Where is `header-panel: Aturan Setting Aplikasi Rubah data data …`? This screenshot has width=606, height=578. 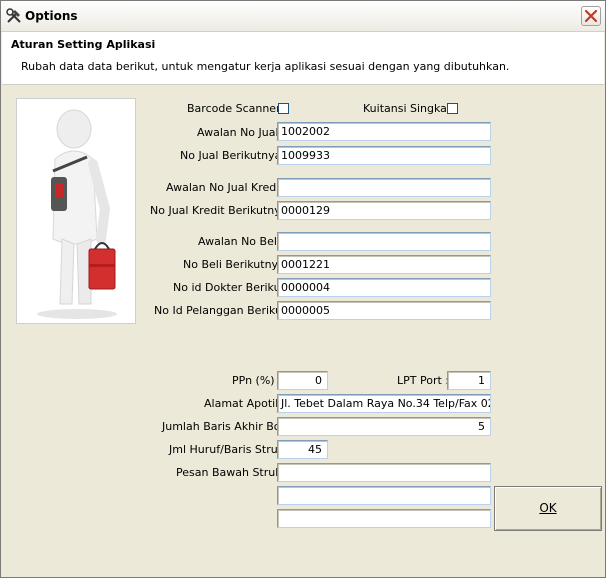
header-panel: Aturan Setting Aplikasi Rubah data data … is located at coordinates (303, 58).